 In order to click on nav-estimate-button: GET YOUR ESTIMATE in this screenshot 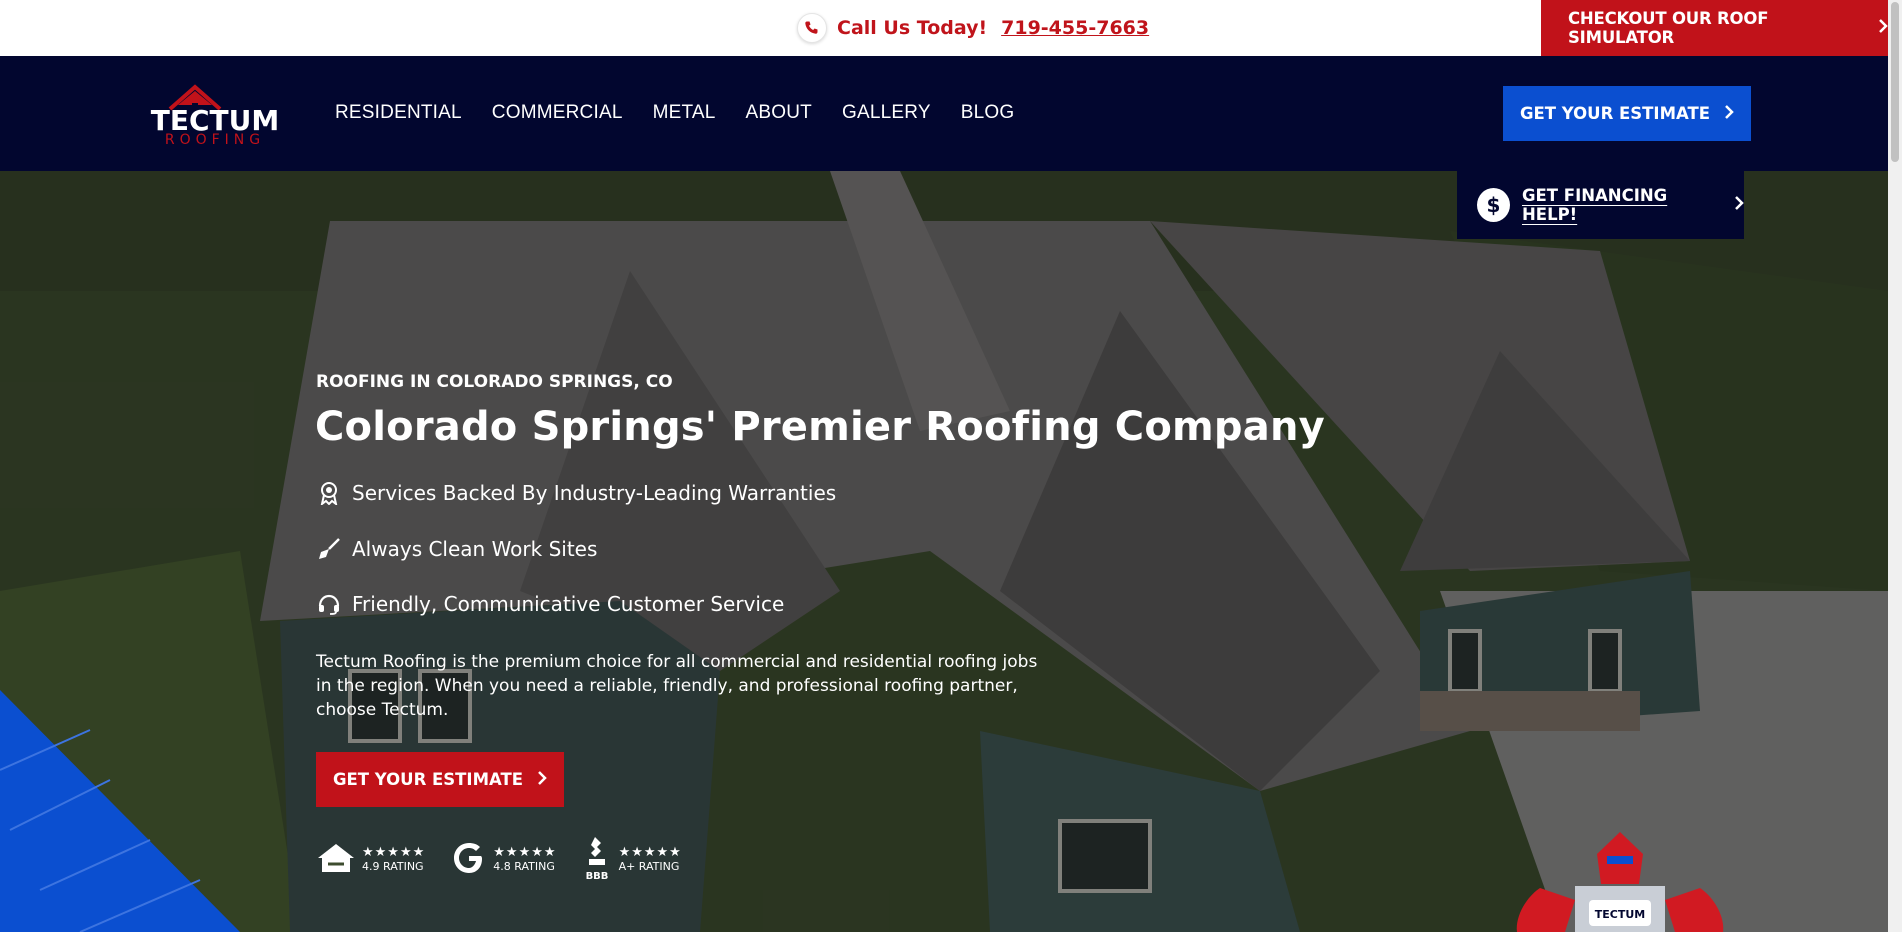, I will do `click(1627, 113)`.